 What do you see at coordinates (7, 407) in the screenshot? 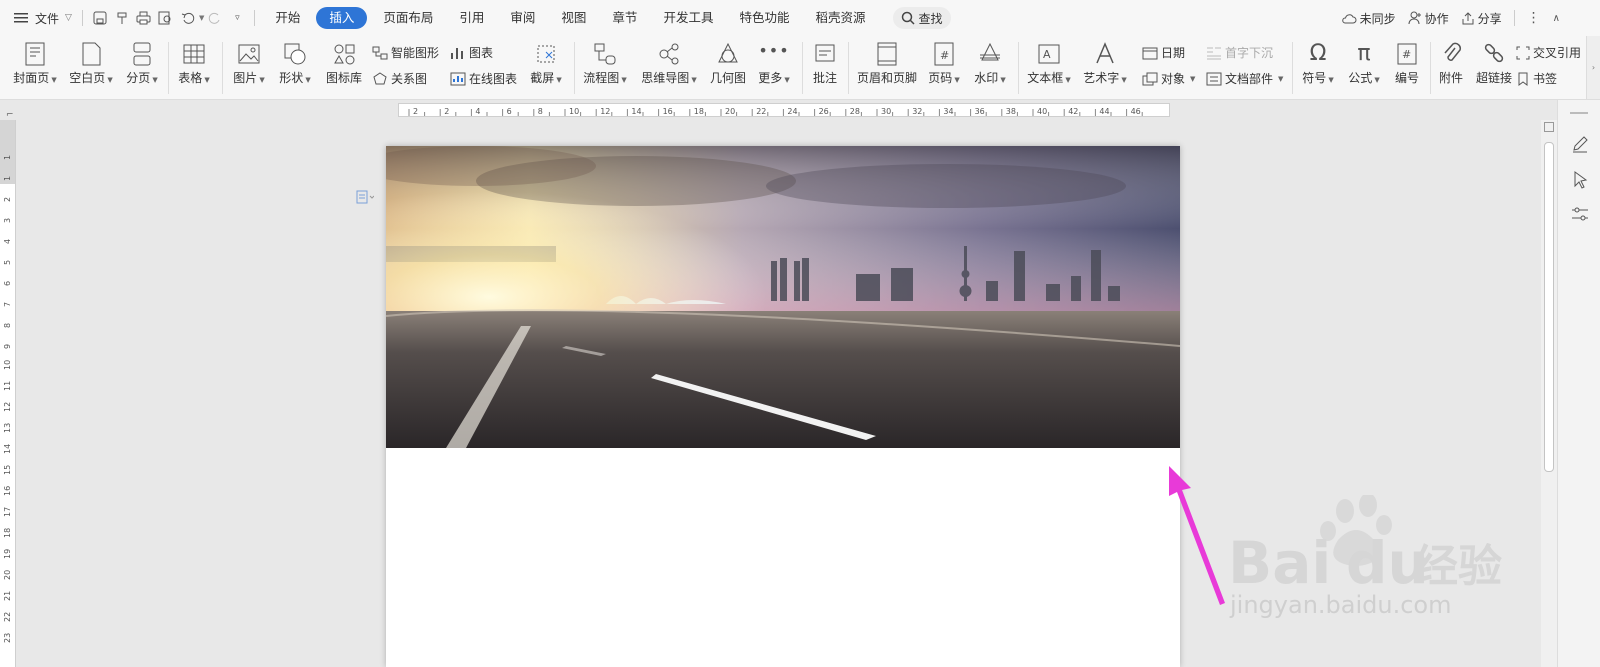
I see `ruler-label: 12` at bounding box center [7, 407].